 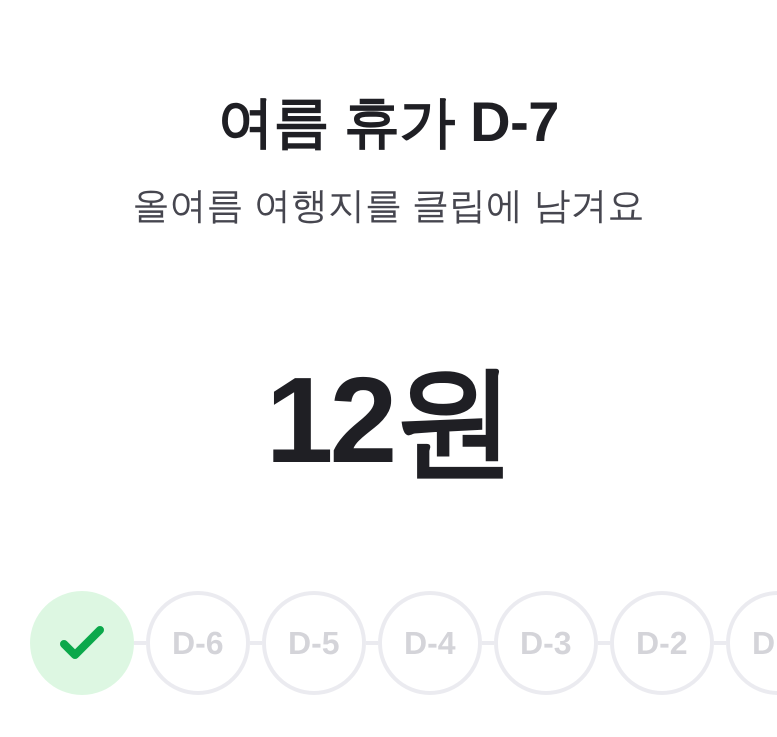 I want to click on reward-amount: 12원, so click(x=389, y=420).